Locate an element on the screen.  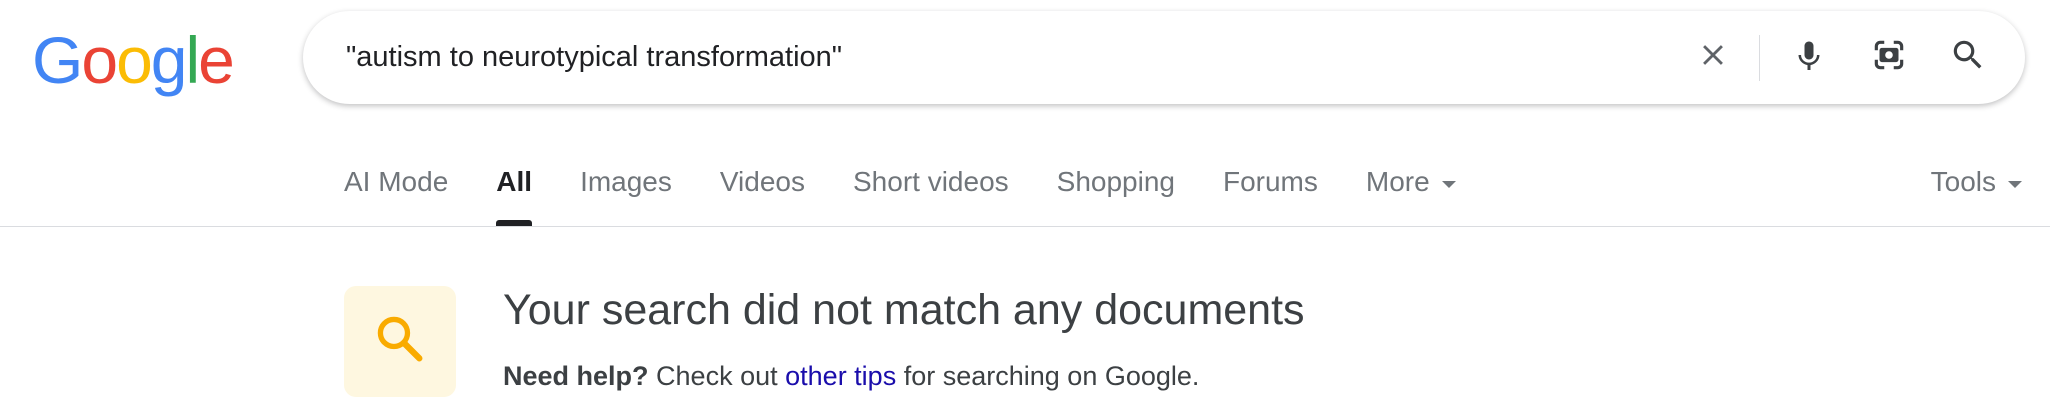
tab-label: AI Mode is located at coordinates (396, 181).